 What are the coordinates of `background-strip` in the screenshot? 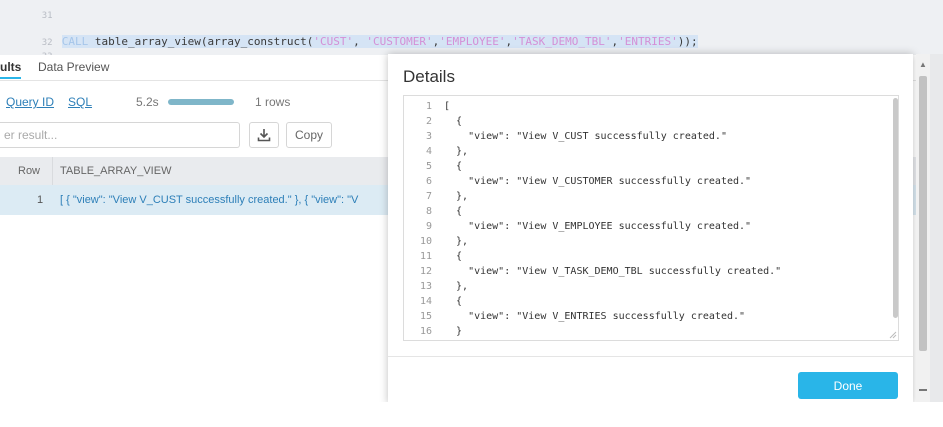 It's located at (936, 229).